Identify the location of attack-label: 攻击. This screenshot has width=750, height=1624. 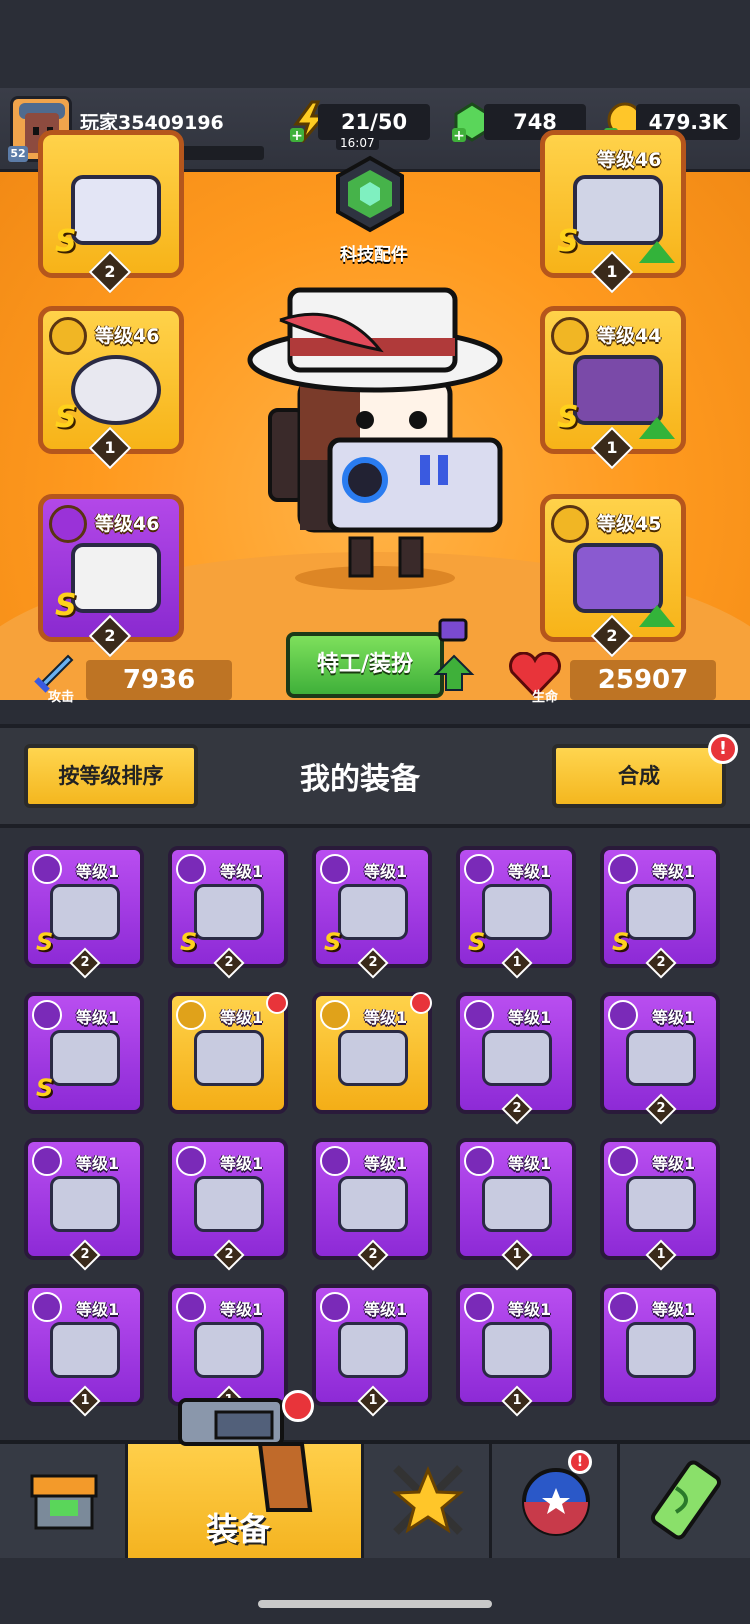
(61, 697).